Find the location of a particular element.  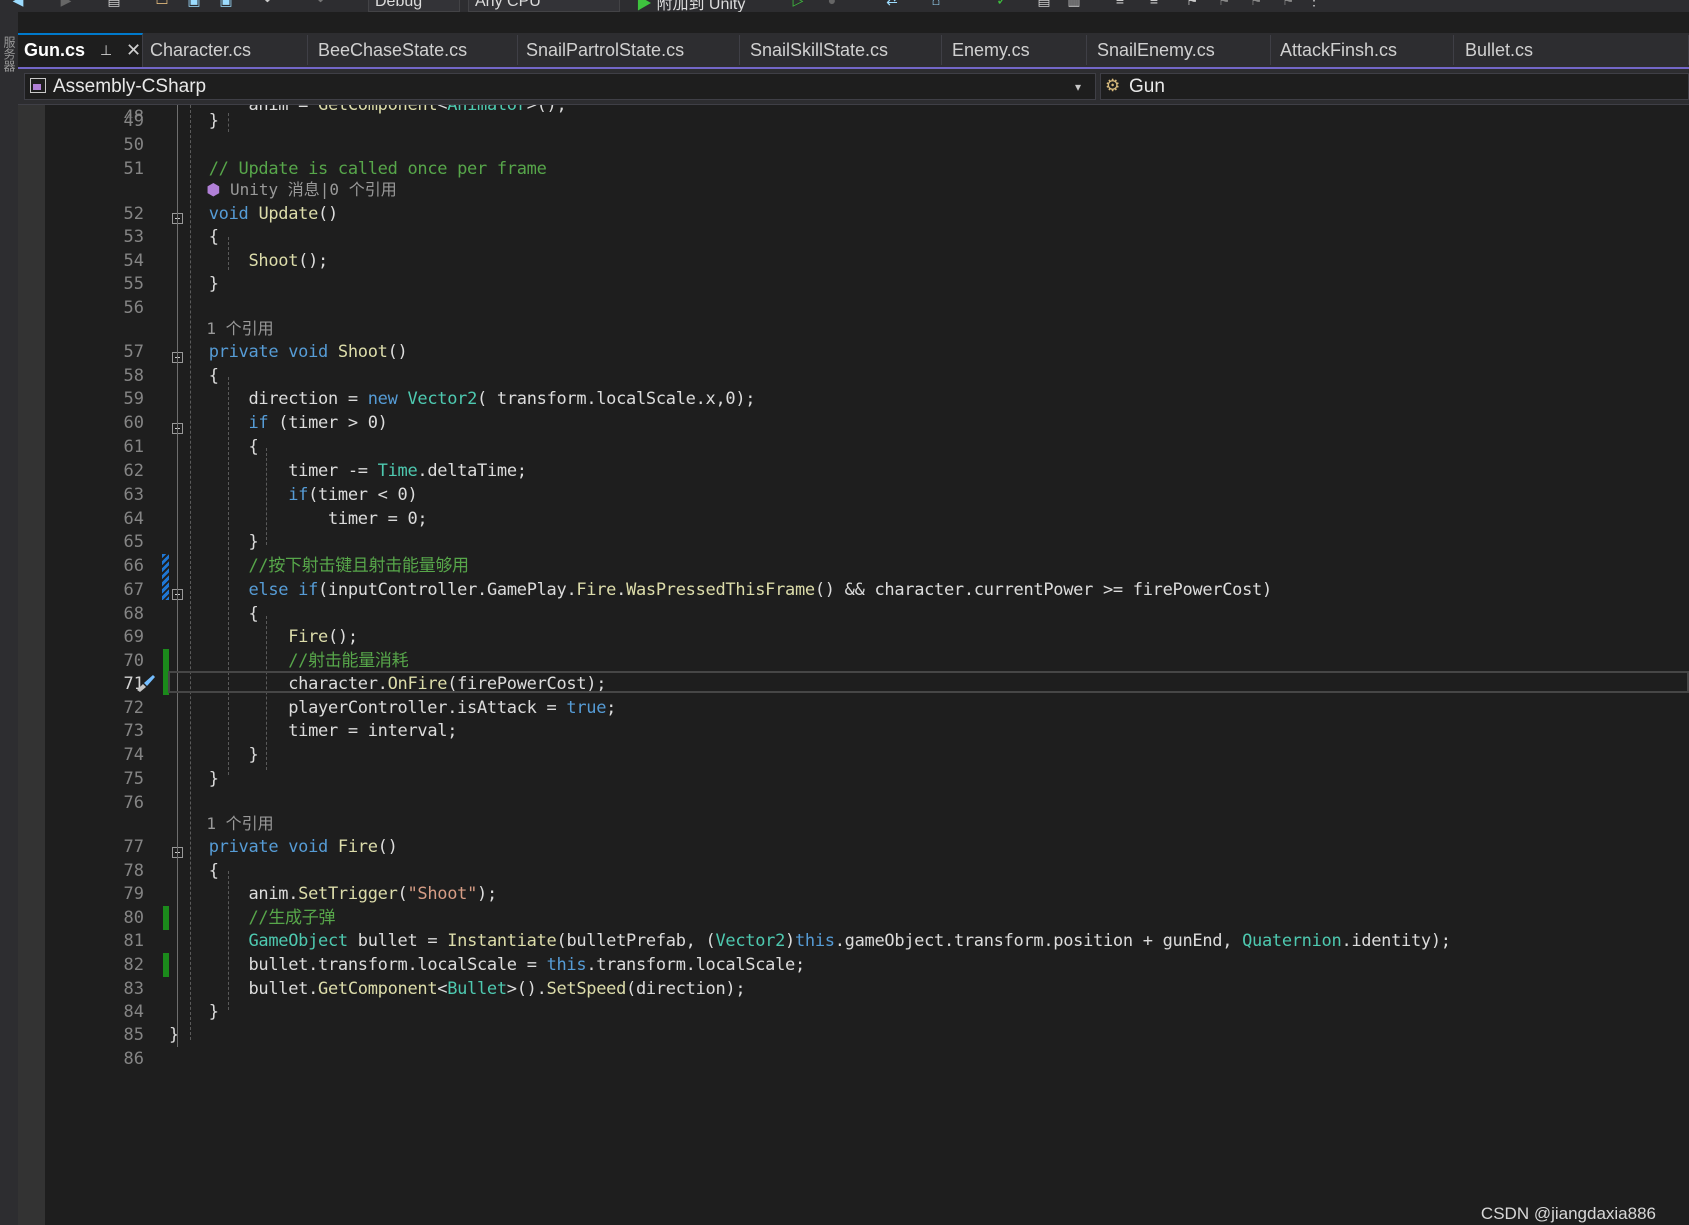

quick-actions-brush-icon is located at coordinates (145, 683).